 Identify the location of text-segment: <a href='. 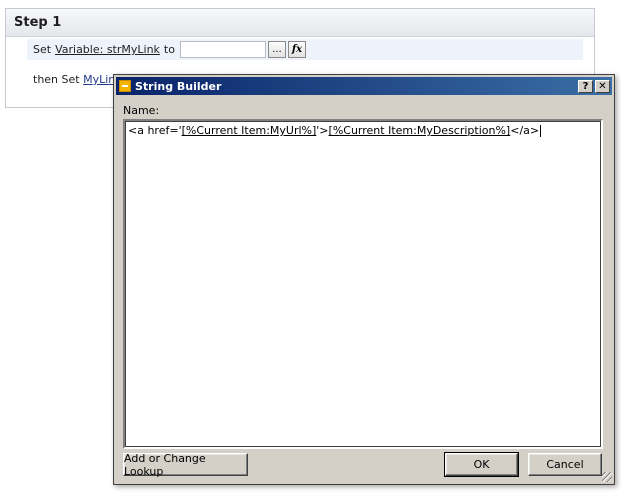
(155, 130).